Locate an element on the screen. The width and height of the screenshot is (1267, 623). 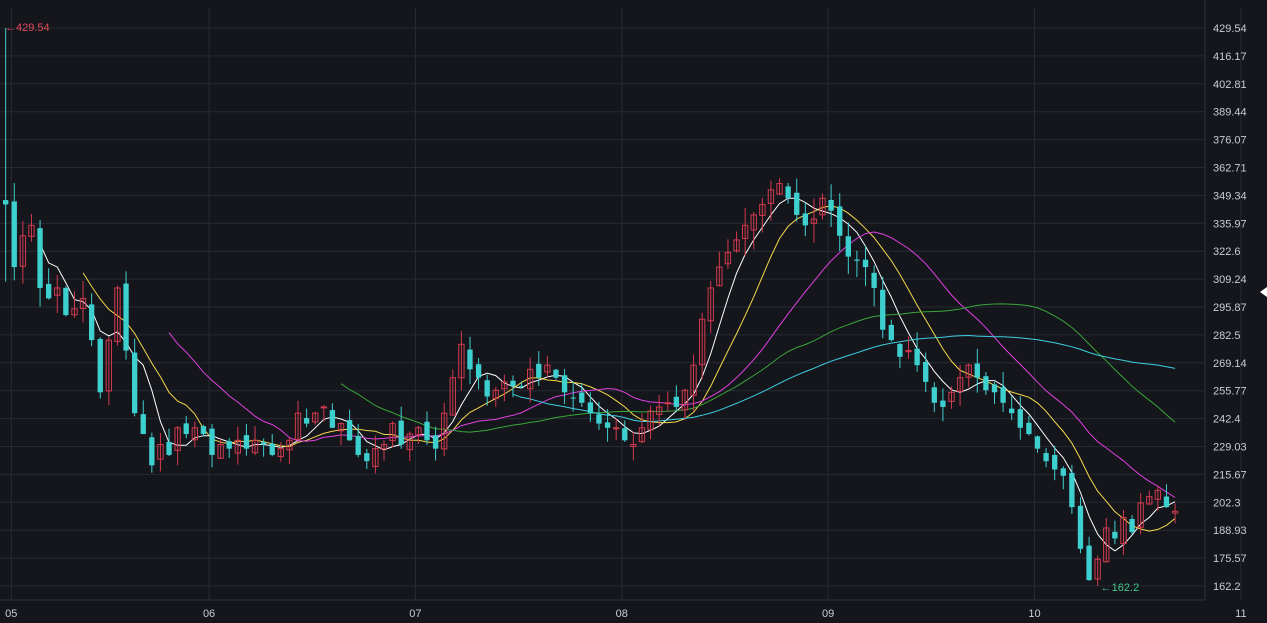
y-tick-label: 402.81 is located at coordinates (1230, 85).